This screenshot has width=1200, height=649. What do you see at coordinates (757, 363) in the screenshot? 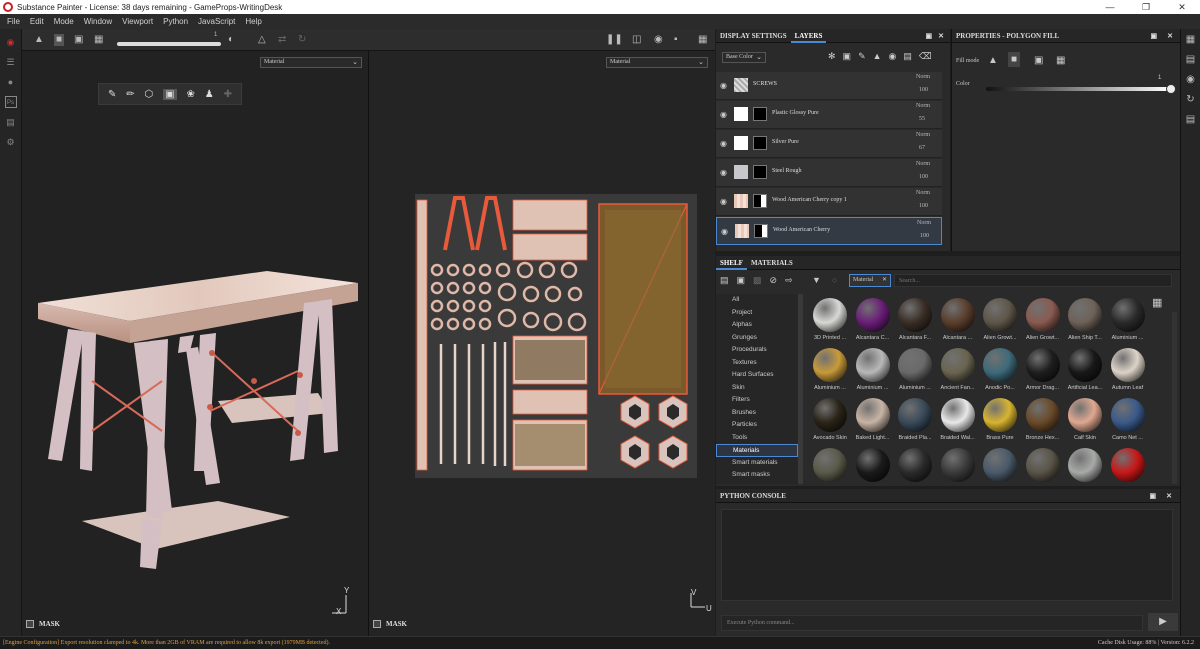
I see `category-textures: Textures` at bounding box center [757, 363].